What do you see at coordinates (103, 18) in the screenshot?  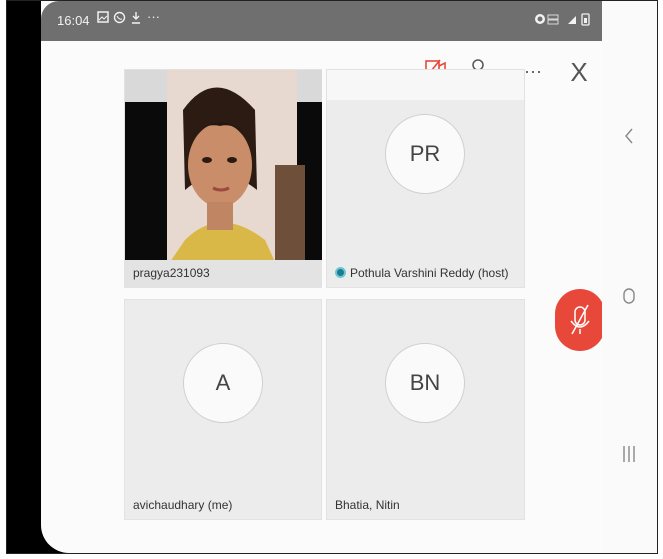 I see `image-icon` at bounding box center [103, 18].